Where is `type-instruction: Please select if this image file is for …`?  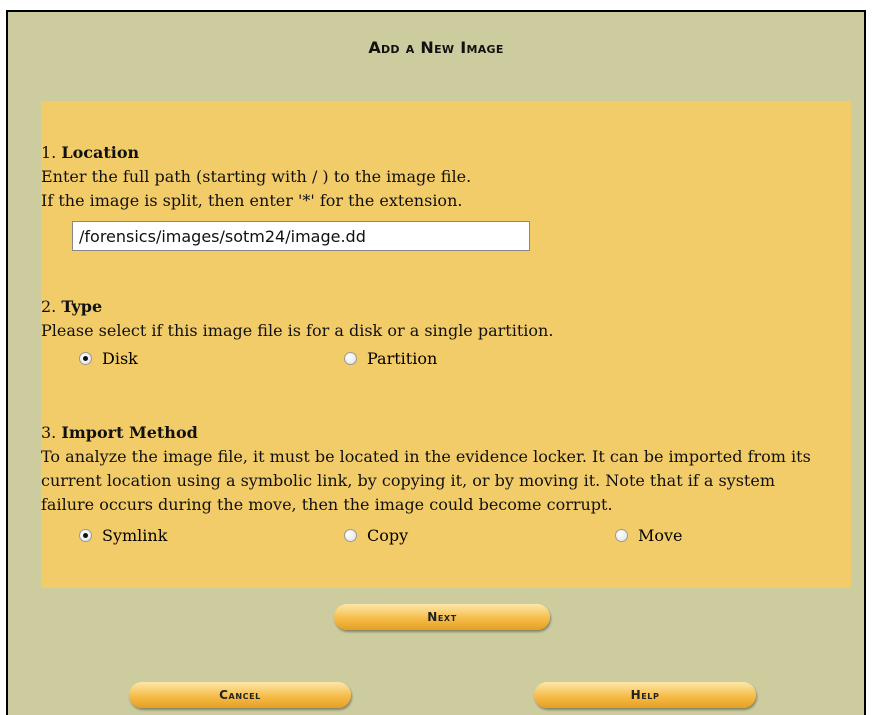 type-instruction: Please select if this image file is for … is located at coordinates (297, 330).